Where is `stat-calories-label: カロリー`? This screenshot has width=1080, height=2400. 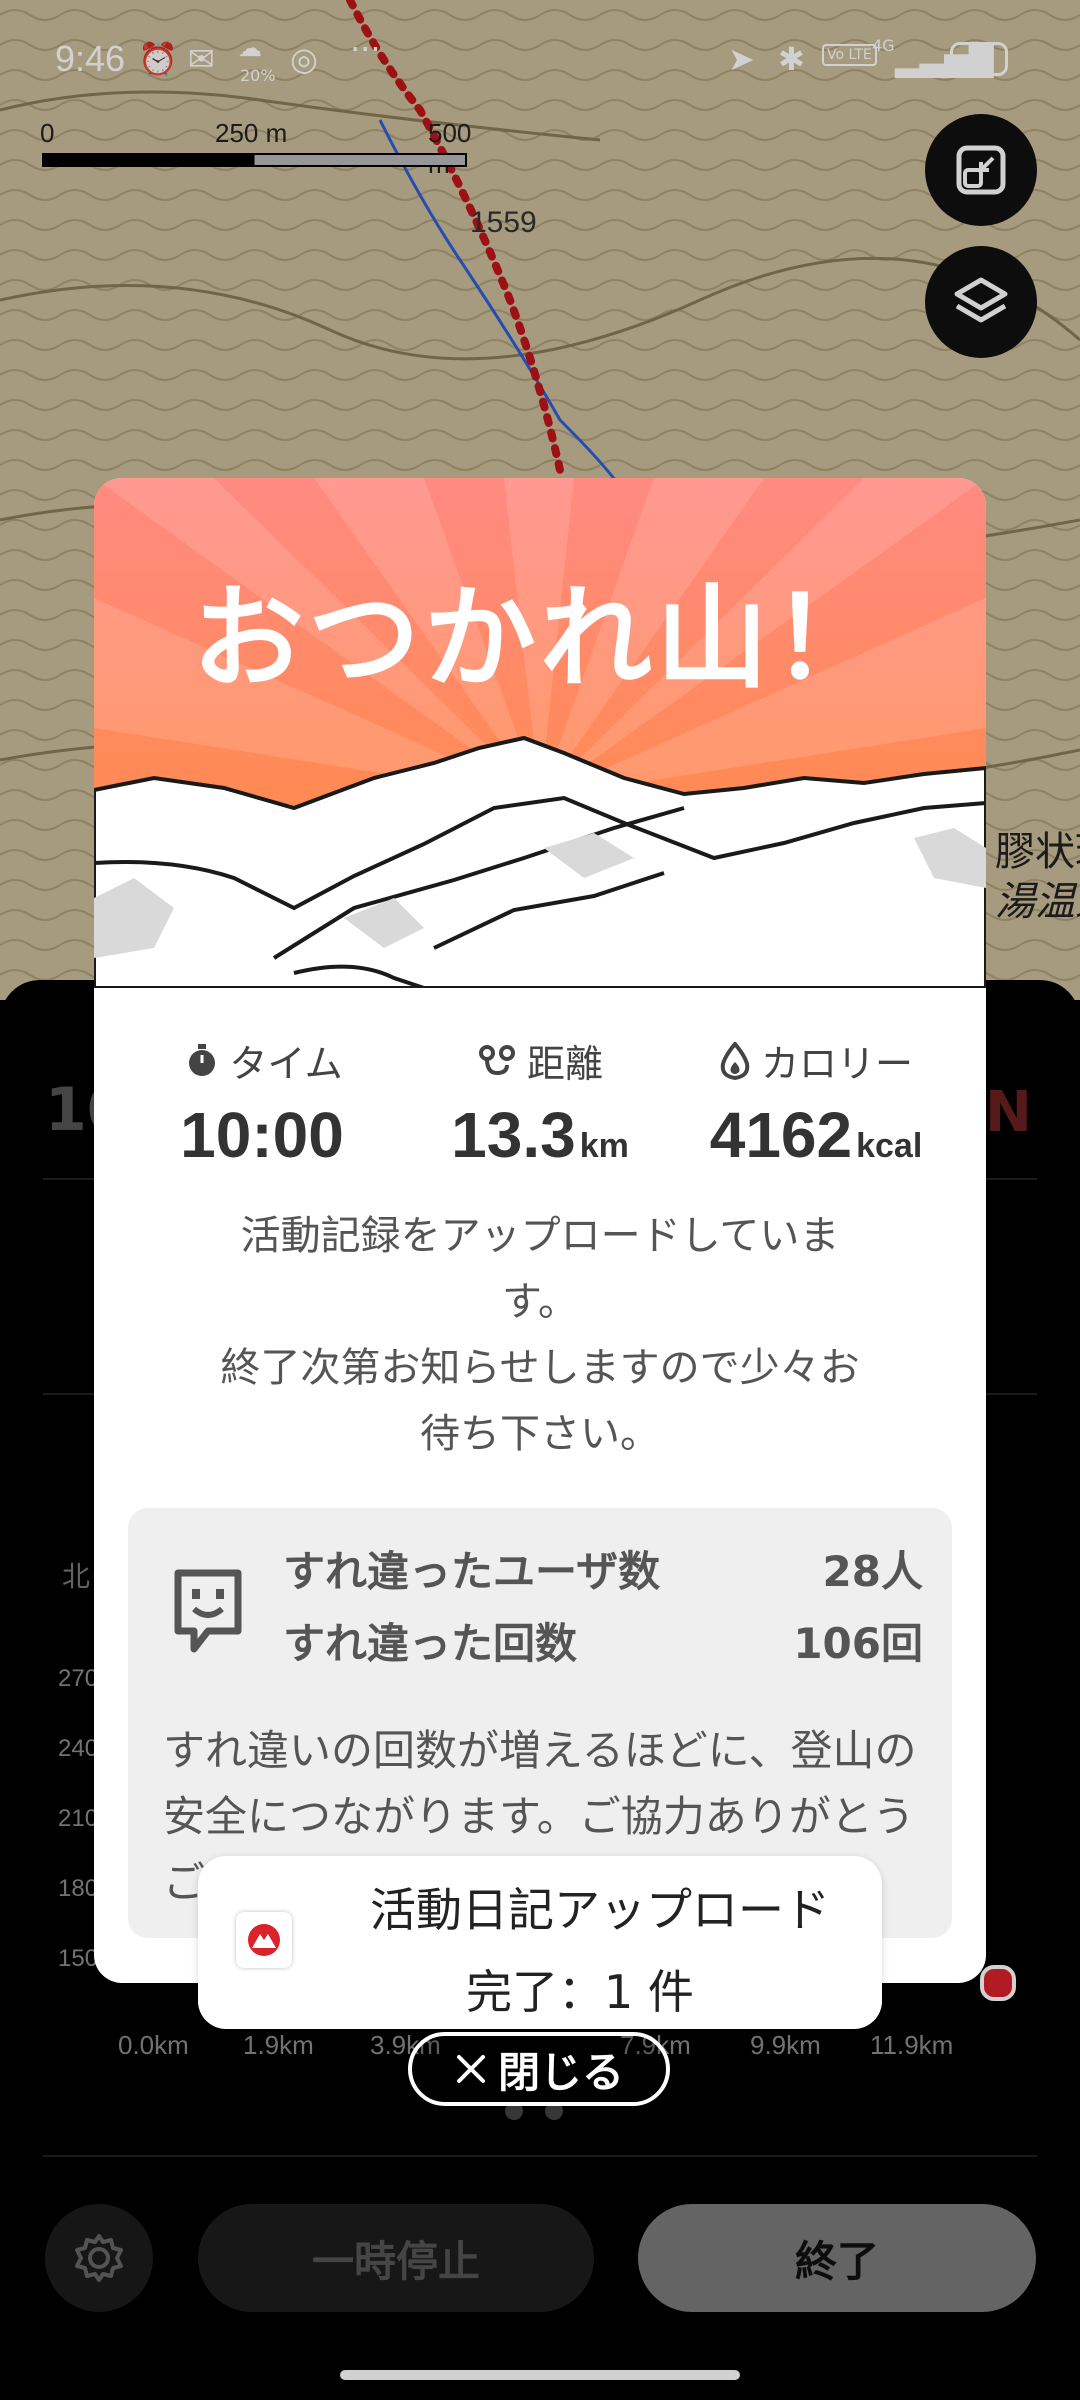 stat-calories-label: カロリー is located at coordinates (836, 1064).